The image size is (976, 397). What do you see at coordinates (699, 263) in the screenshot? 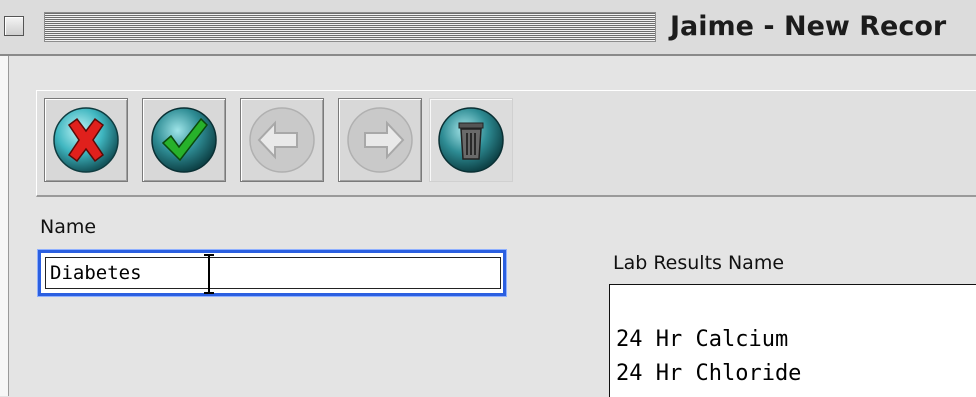
I see `lab-results-label: Lab Results Name` at bounding box center [699, 263].